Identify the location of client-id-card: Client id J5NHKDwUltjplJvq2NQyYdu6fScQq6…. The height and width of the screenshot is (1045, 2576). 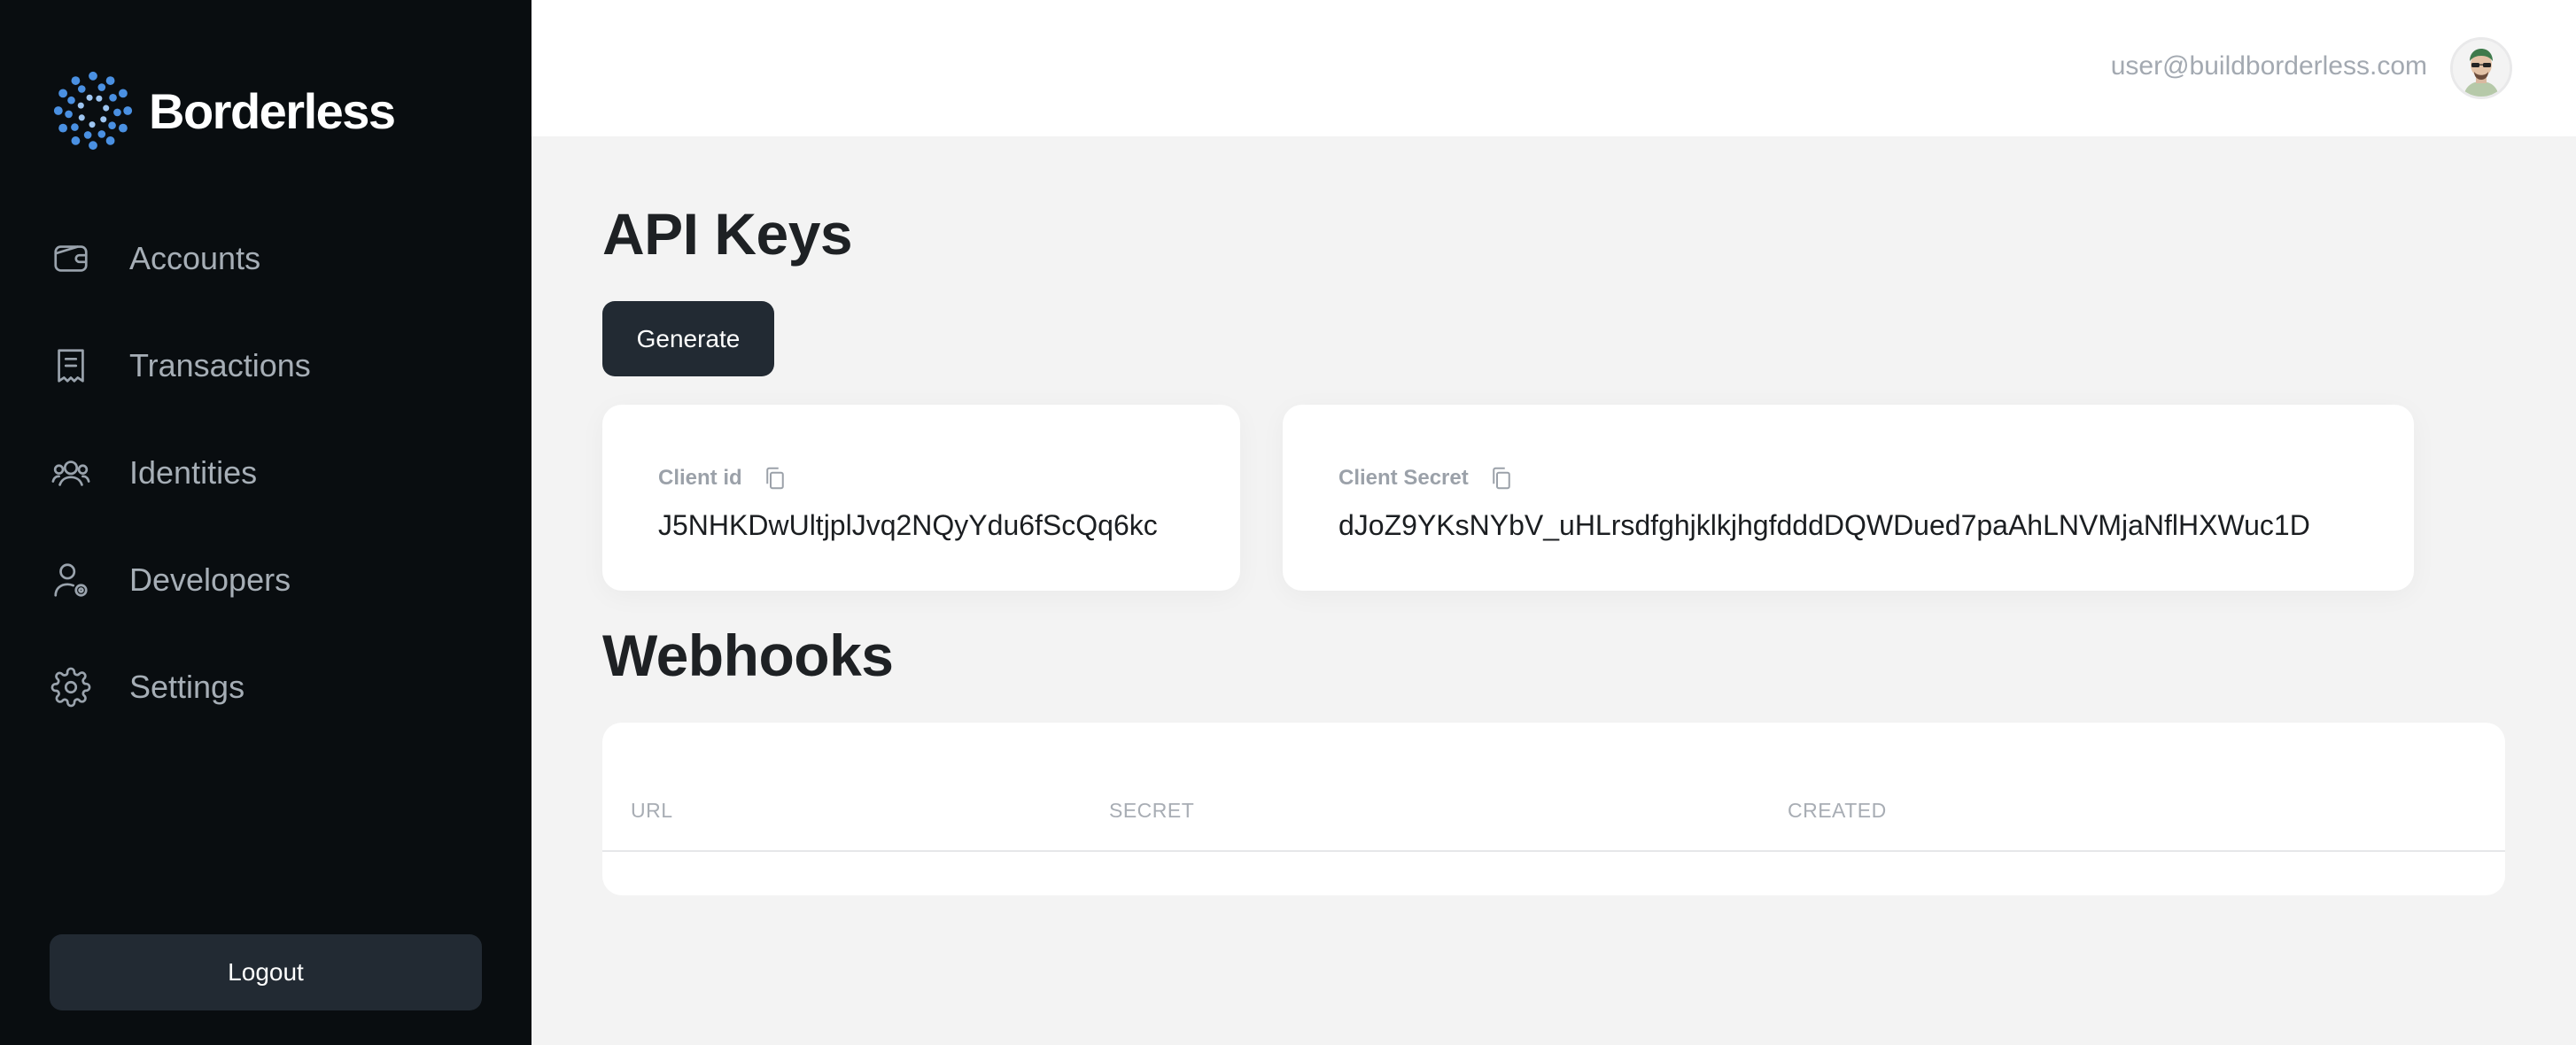
(921, 498).